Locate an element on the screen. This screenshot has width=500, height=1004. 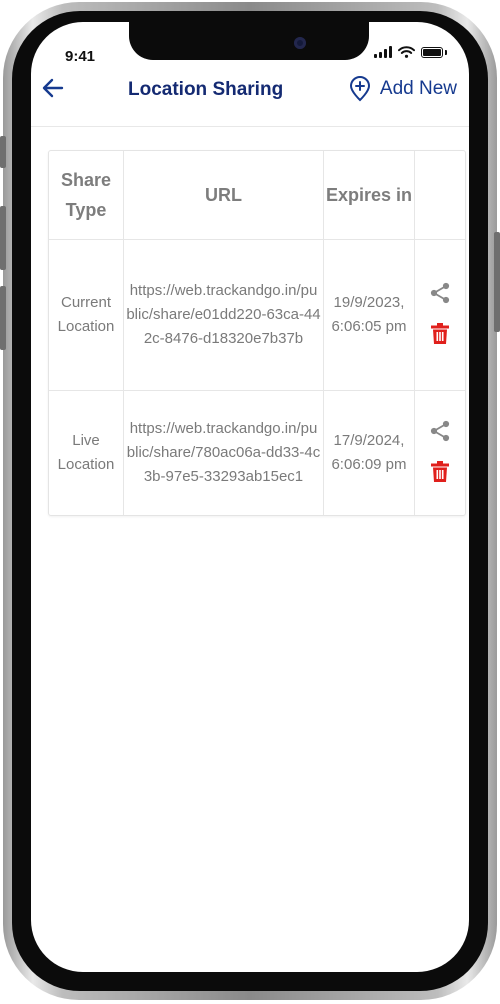
app-header: Location Sharing Add New is located at coordinates (250, 98).